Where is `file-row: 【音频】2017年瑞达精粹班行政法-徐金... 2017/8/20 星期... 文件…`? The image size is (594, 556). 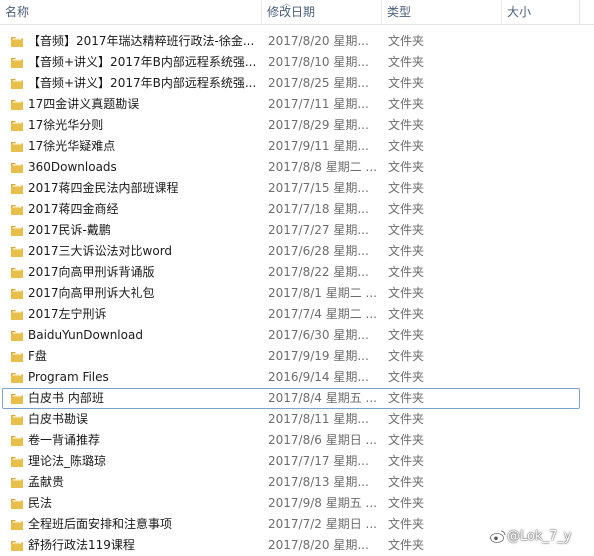 file-row: 【音频】2017年瑞达精粹班行政法-徐金... 2017/8/20 星期... 文件… is located at coordinates (291, 41).